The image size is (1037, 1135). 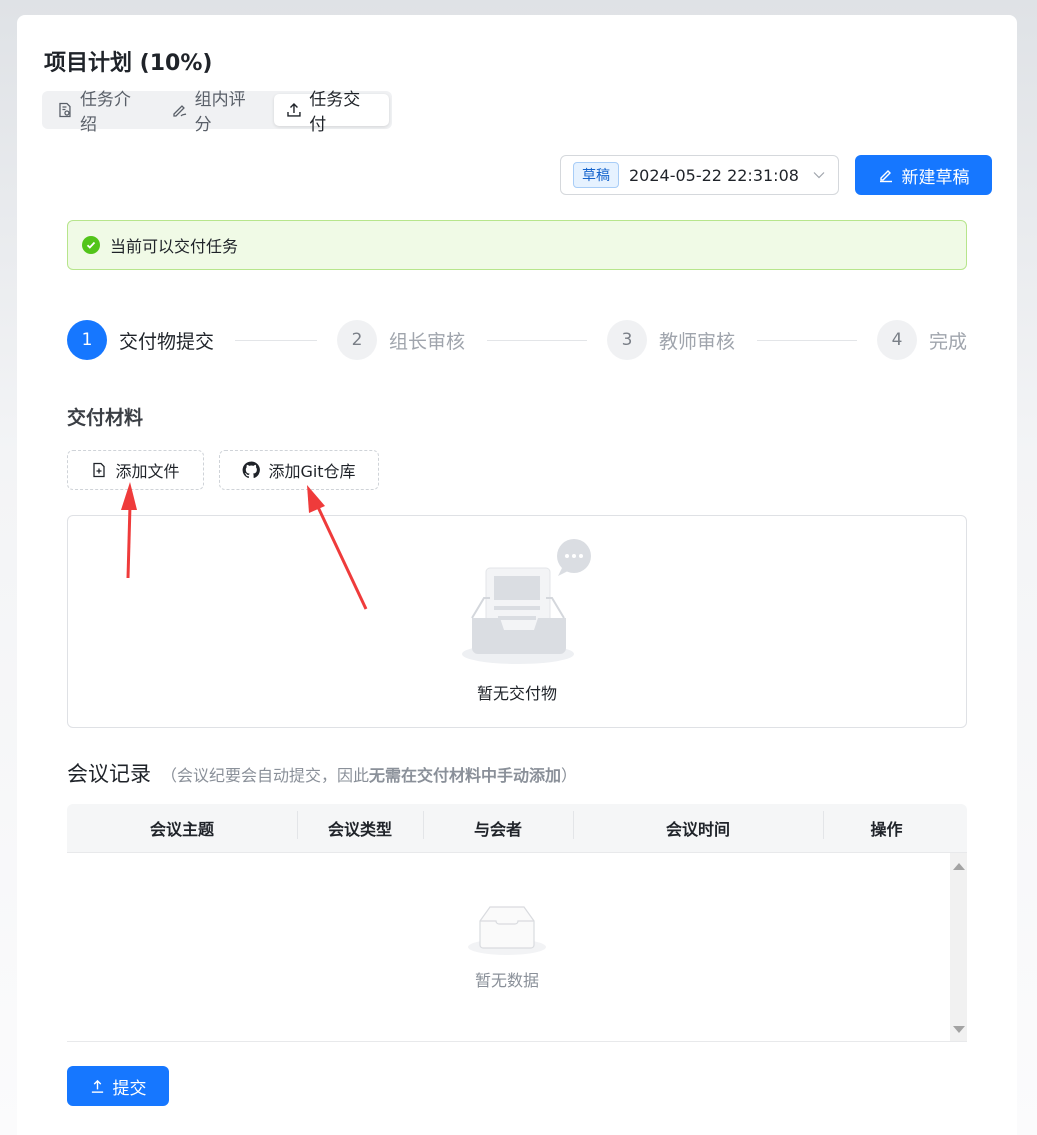 I want to click on step-label: 完成, so click(x=947, y=341).